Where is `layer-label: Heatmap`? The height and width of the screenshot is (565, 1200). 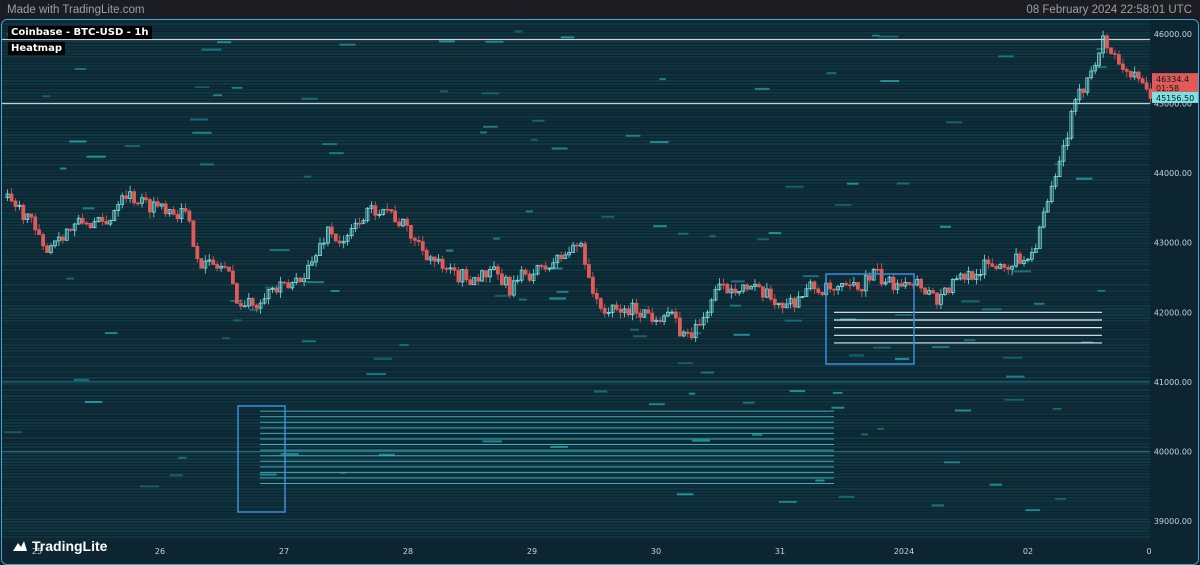
layer-label: Heatmap is located at coordinates (37, 48).